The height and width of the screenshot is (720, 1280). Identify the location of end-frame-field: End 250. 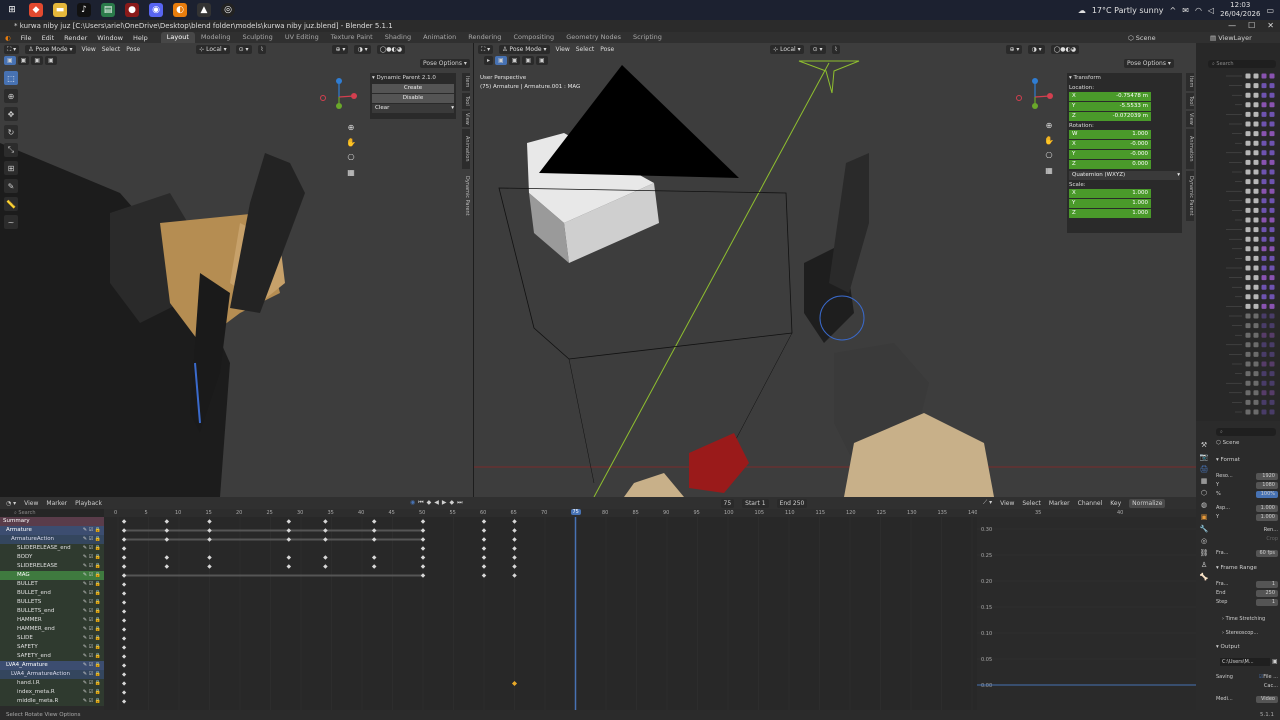
(792, 503).